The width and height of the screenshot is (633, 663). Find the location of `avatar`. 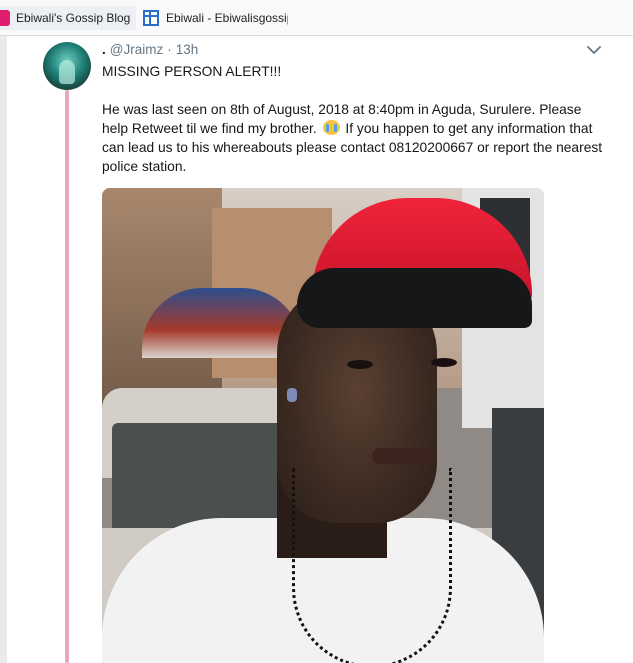

avatar is located at coordinates (67, 66).